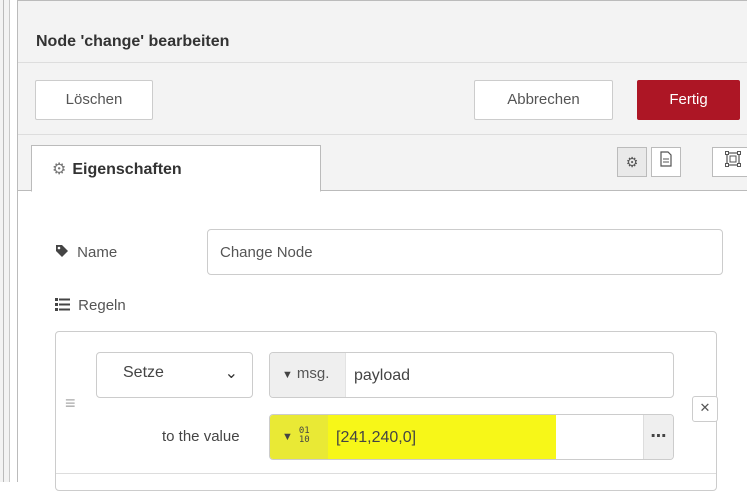 The height and width of the screenshot is (491, 747). What do you see at coordinates (86, 252) in the screenshot?
I see `name-label: Name` at bounding box center [86, 252].